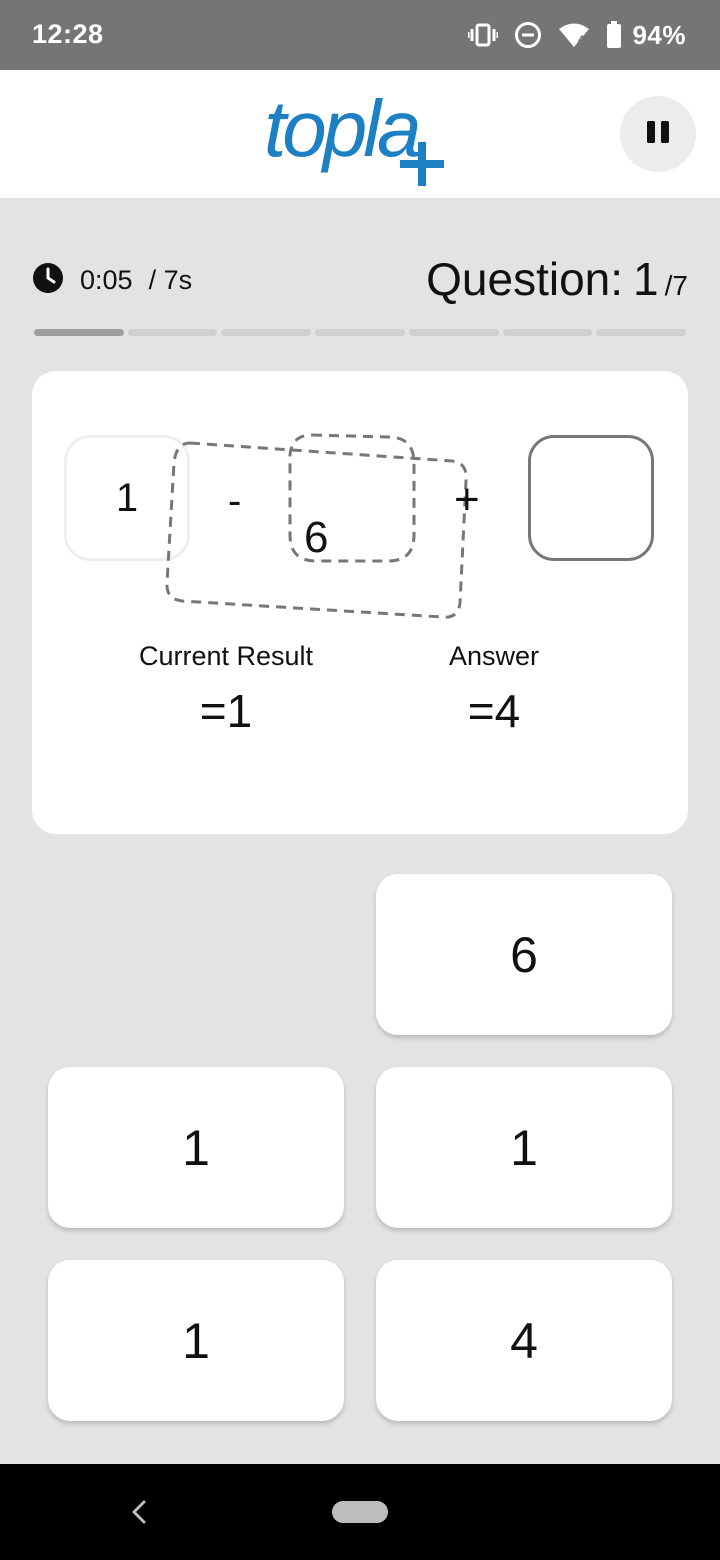 This screenshot has width=720, height=1560. Describe the element at coordinates (528, 35) in the screenshot. I see `do-not-disturb-icon` at that location.